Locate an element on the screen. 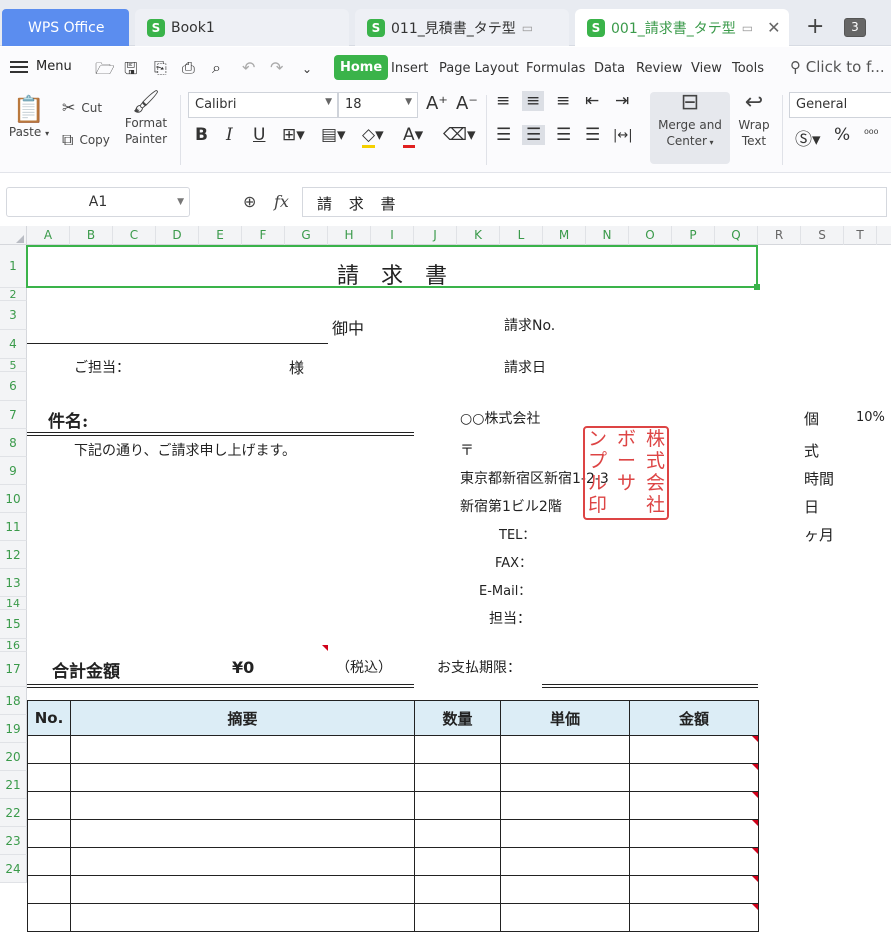  row-header-cell: 11 is located at coordinates (13, 527).